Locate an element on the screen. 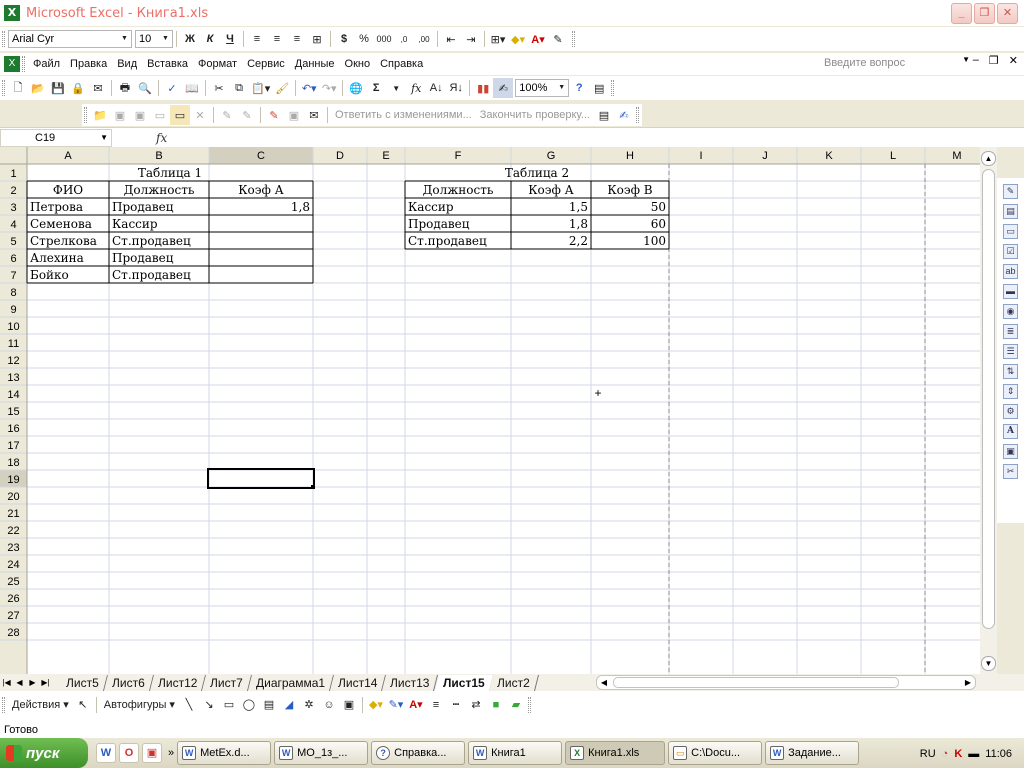  show-comment-icon: ▭ is located at coordinates (160, 115).